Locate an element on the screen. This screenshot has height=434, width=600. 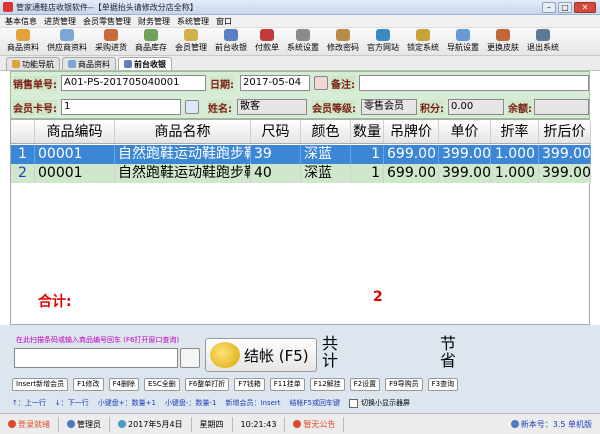
cell-quantity: 1 is located at coordinates (367, 154).